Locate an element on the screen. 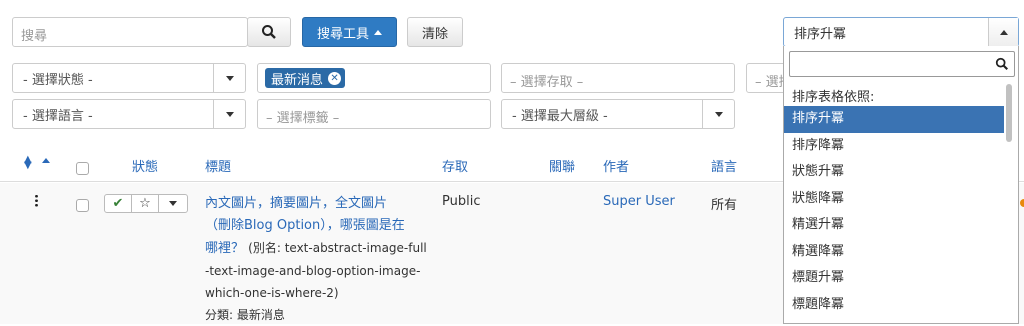 This screenshot has width=1024, height=326. sort-option-status-desc: 狀態降冪 is located at coordinates (894, 199).